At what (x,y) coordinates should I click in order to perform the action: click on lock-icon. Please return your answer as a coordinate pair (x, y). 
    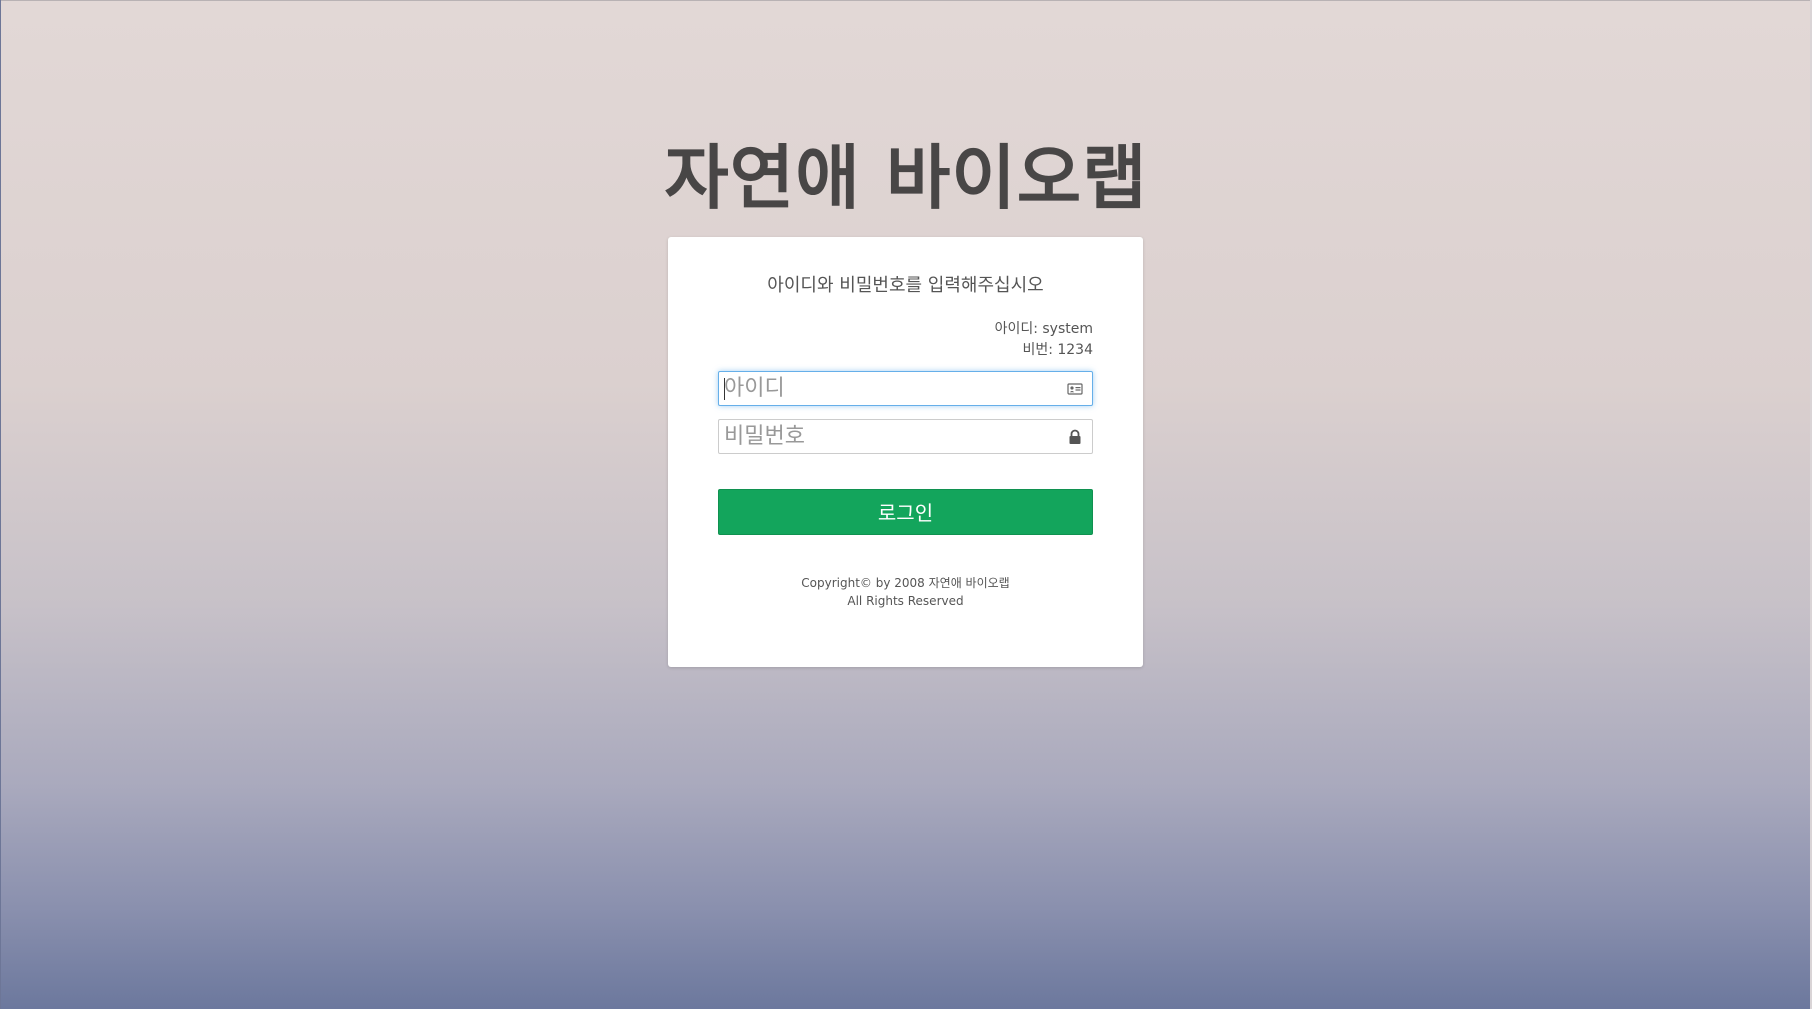
    Looking at the image, I should click on (1075, 437).